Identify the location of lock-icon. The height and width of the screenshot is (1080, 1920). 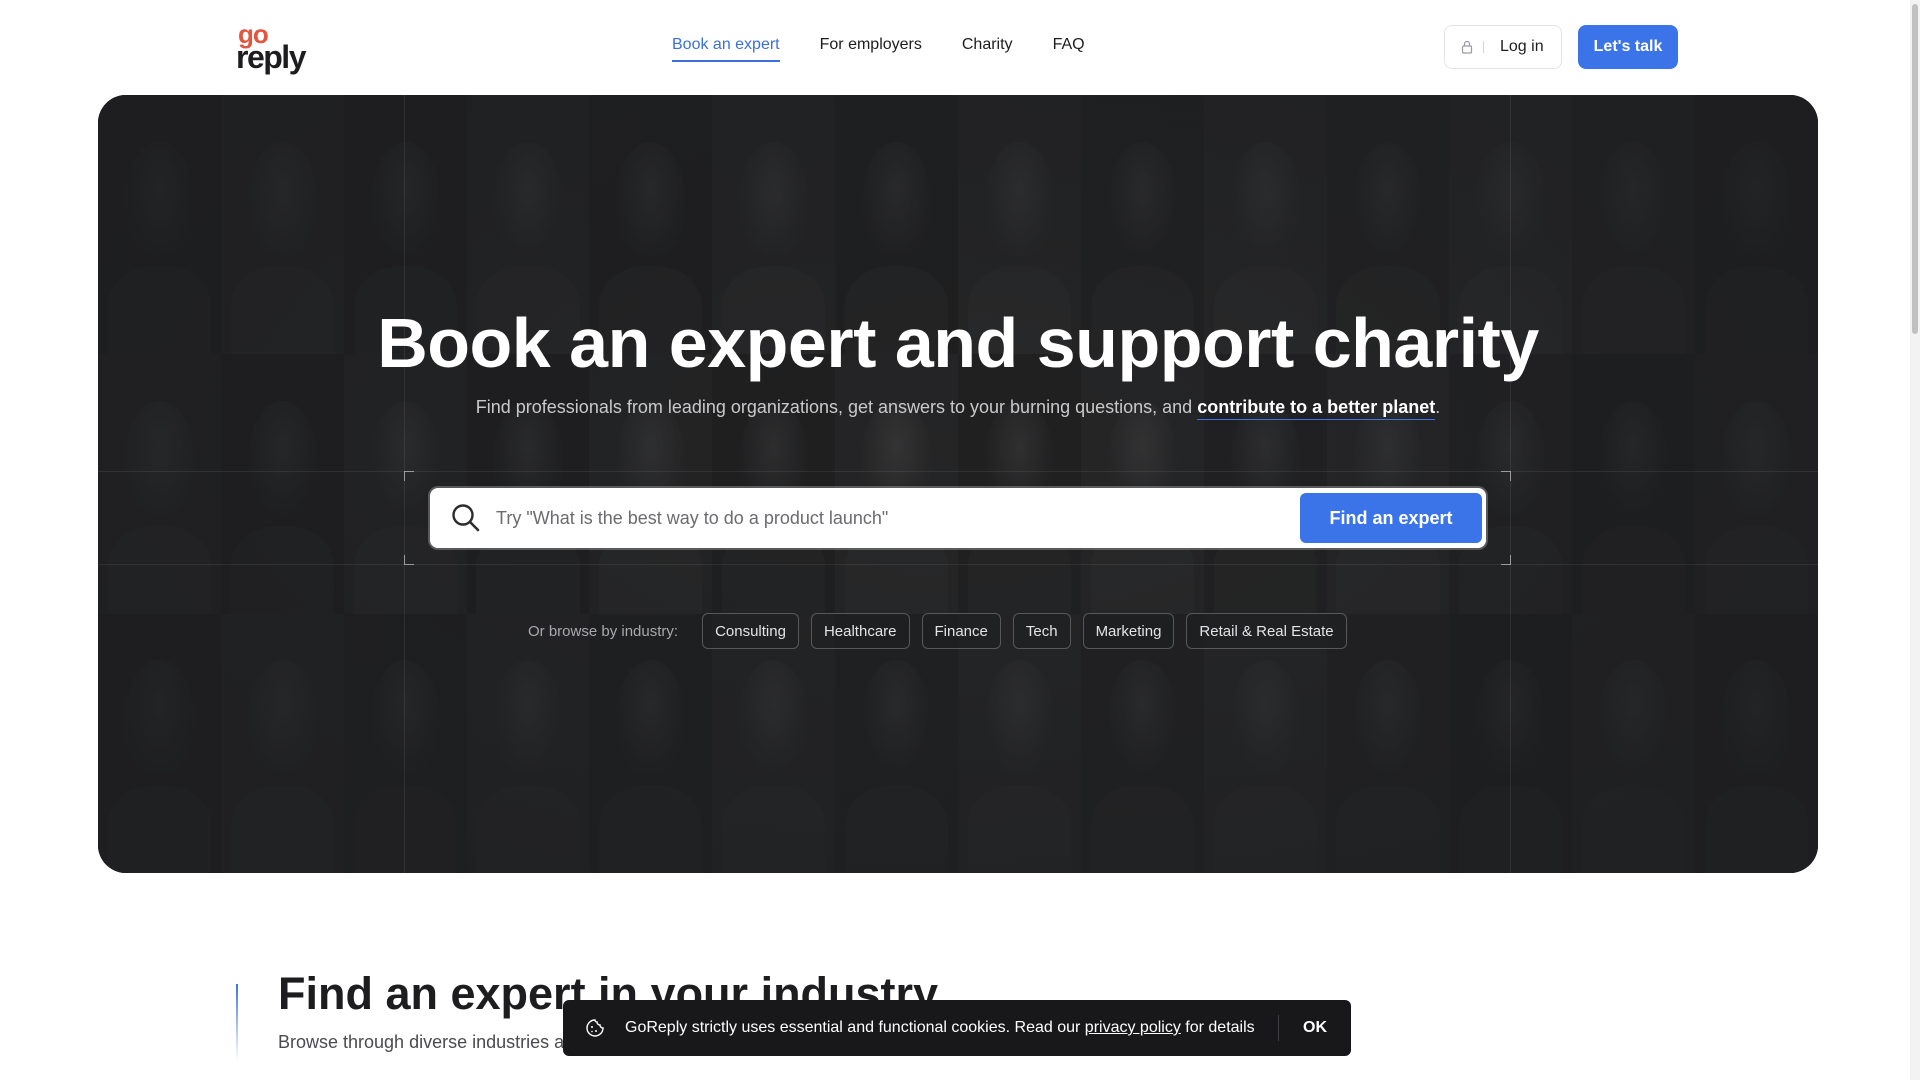
(1467, 47).